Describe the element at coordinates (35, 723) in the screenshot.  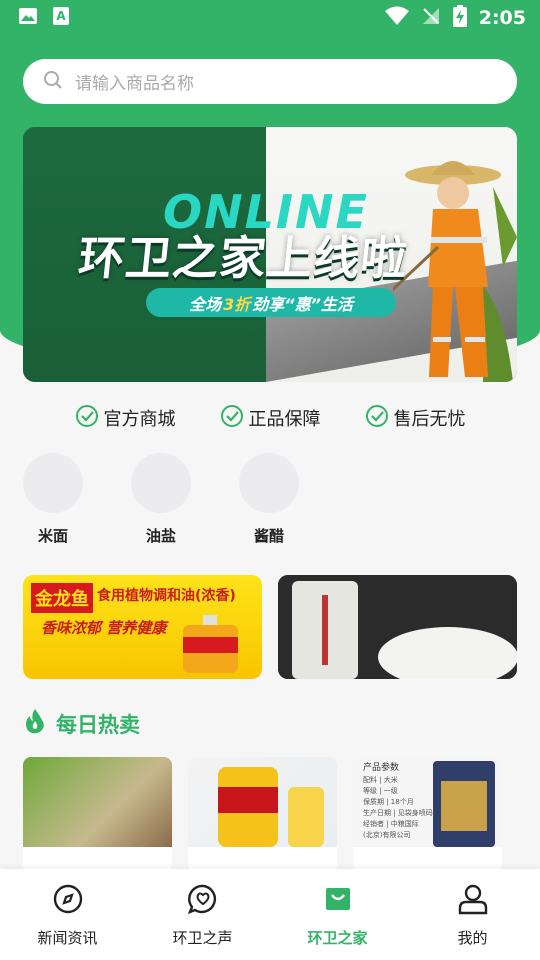
I see `flame-icon` at that location.